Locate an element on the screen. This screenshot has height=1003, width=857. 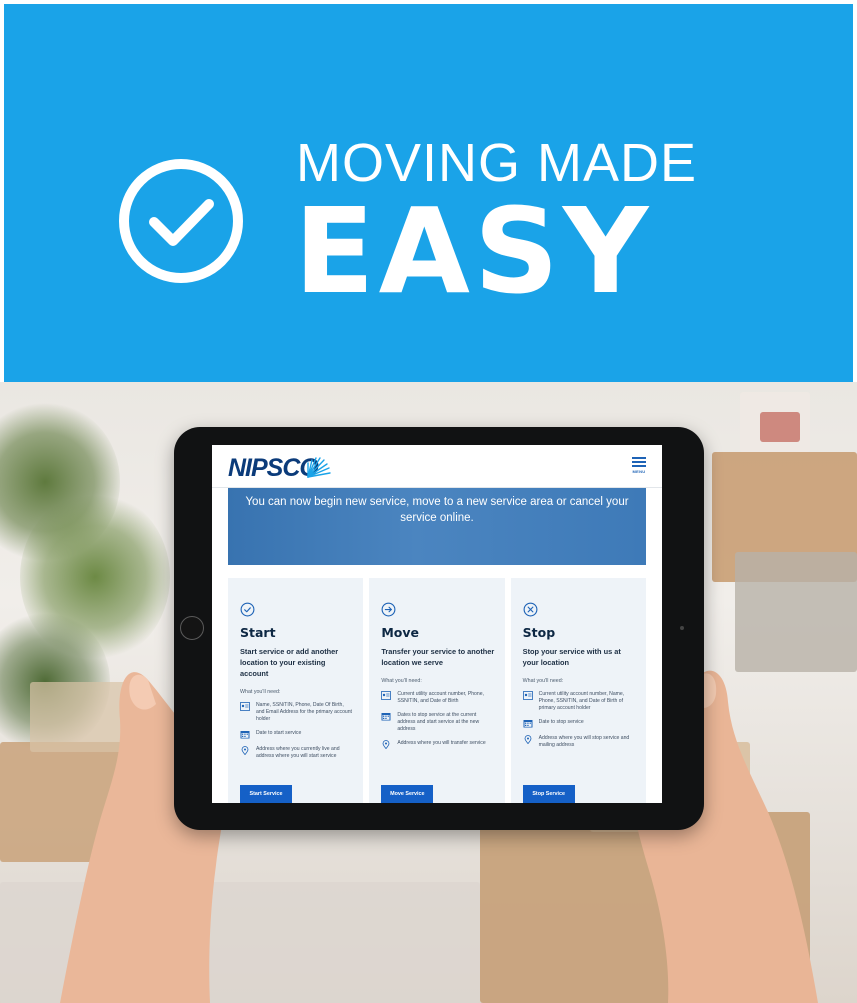
x-circle-icon is located at coordinates (530, 609).